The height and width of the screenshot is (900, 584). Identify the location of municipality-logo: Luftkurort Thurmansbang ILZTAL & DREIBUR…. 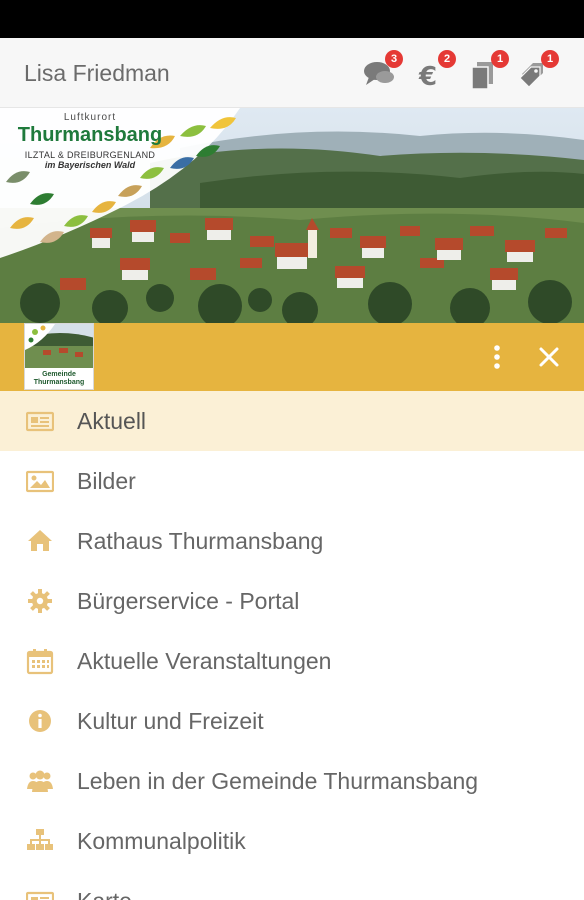
(90, 141).